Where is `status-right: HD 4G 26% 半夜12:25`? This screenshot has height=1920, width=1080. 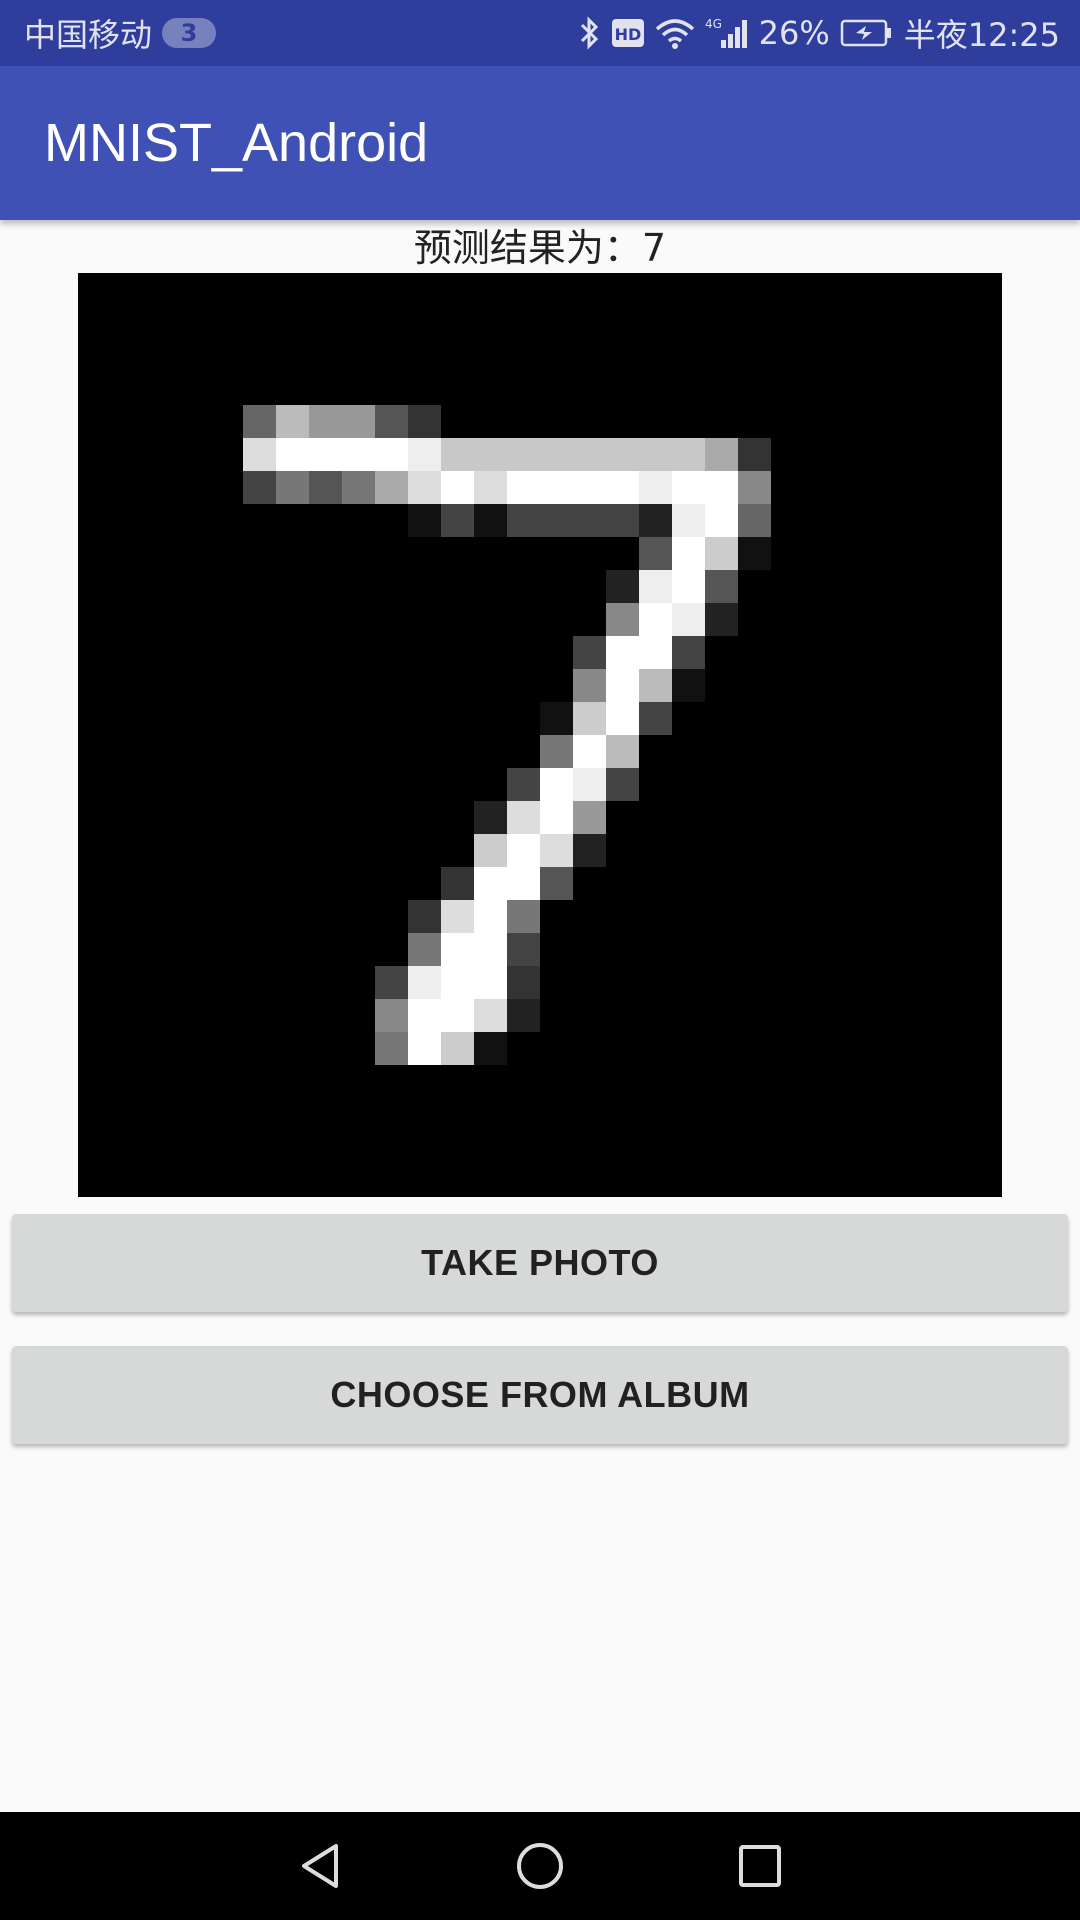 status-right: HD 4G 26% 半夜12:25 is located at coordinates (819, 33).